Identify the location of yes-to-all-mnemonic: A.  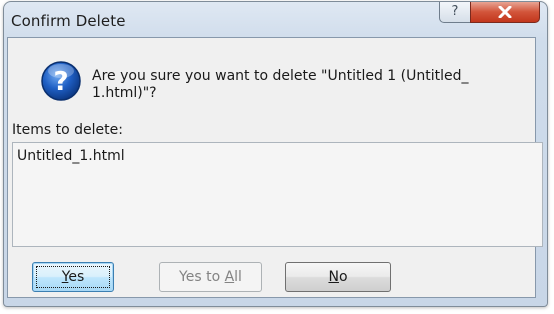
(229, 277).